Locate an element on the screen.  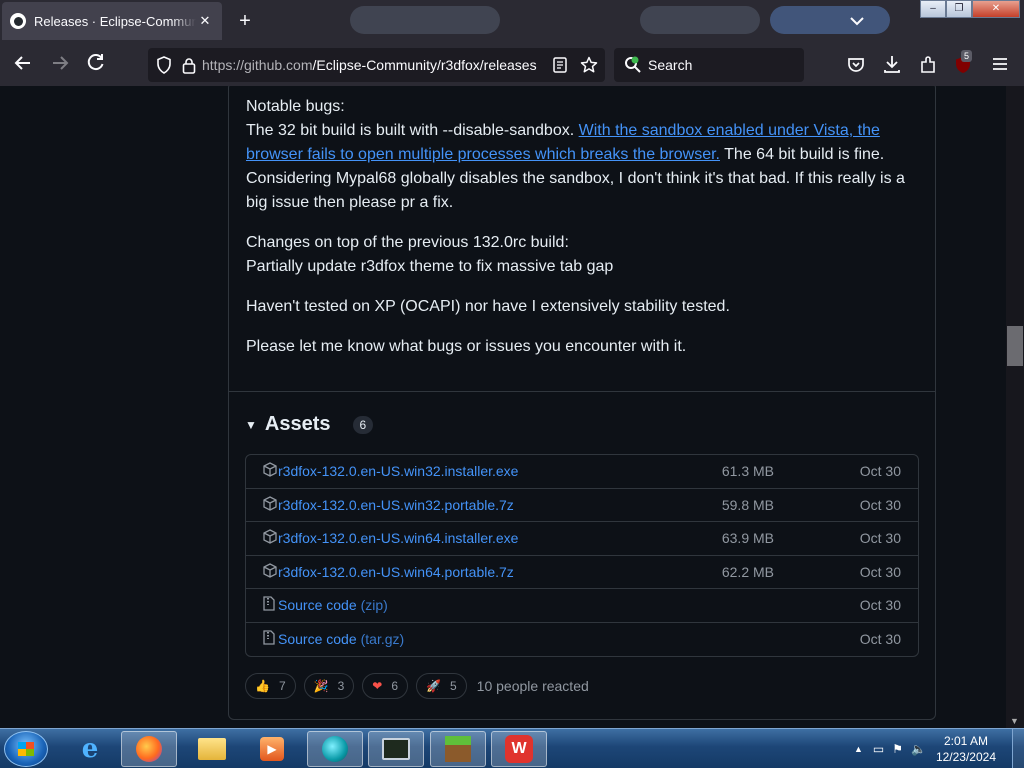
asset-name: r3dfox-132.0.en-US.win64.installer.exe is located at coordinates (398, 538).